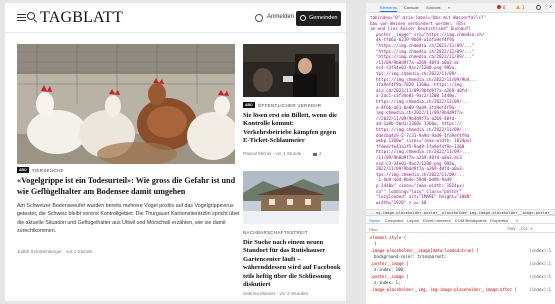  Describe the element at coordinates (31, 16) in the screenshot. I see `search-icon` at that location.